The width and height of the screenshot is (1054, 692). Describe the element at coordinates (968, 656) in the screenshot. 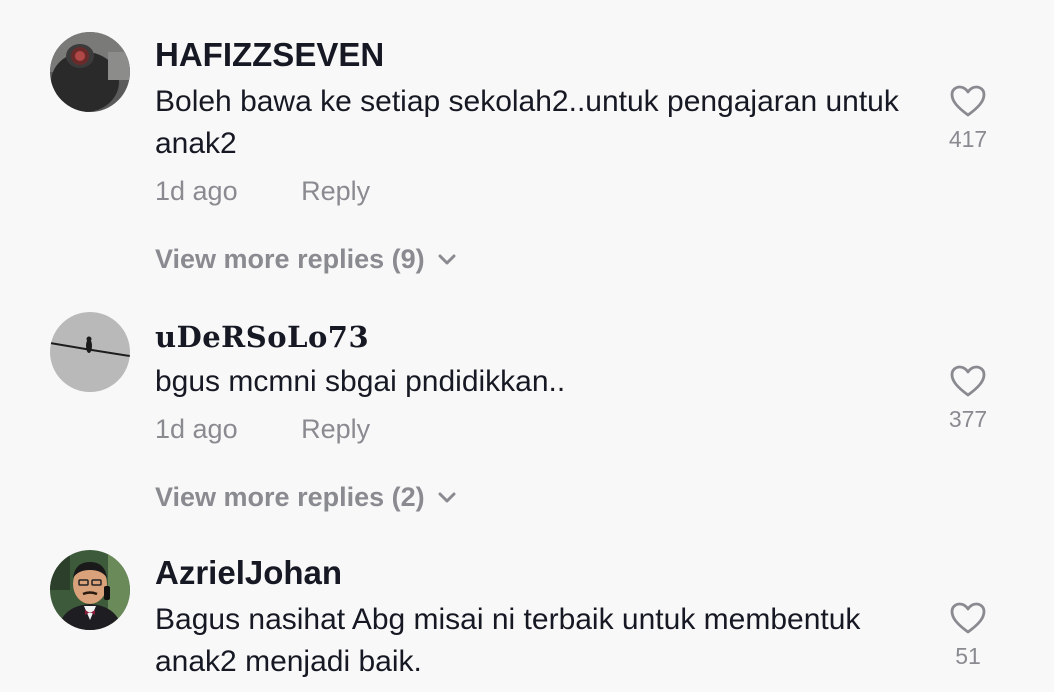

I see `like-count: 51` at that location.